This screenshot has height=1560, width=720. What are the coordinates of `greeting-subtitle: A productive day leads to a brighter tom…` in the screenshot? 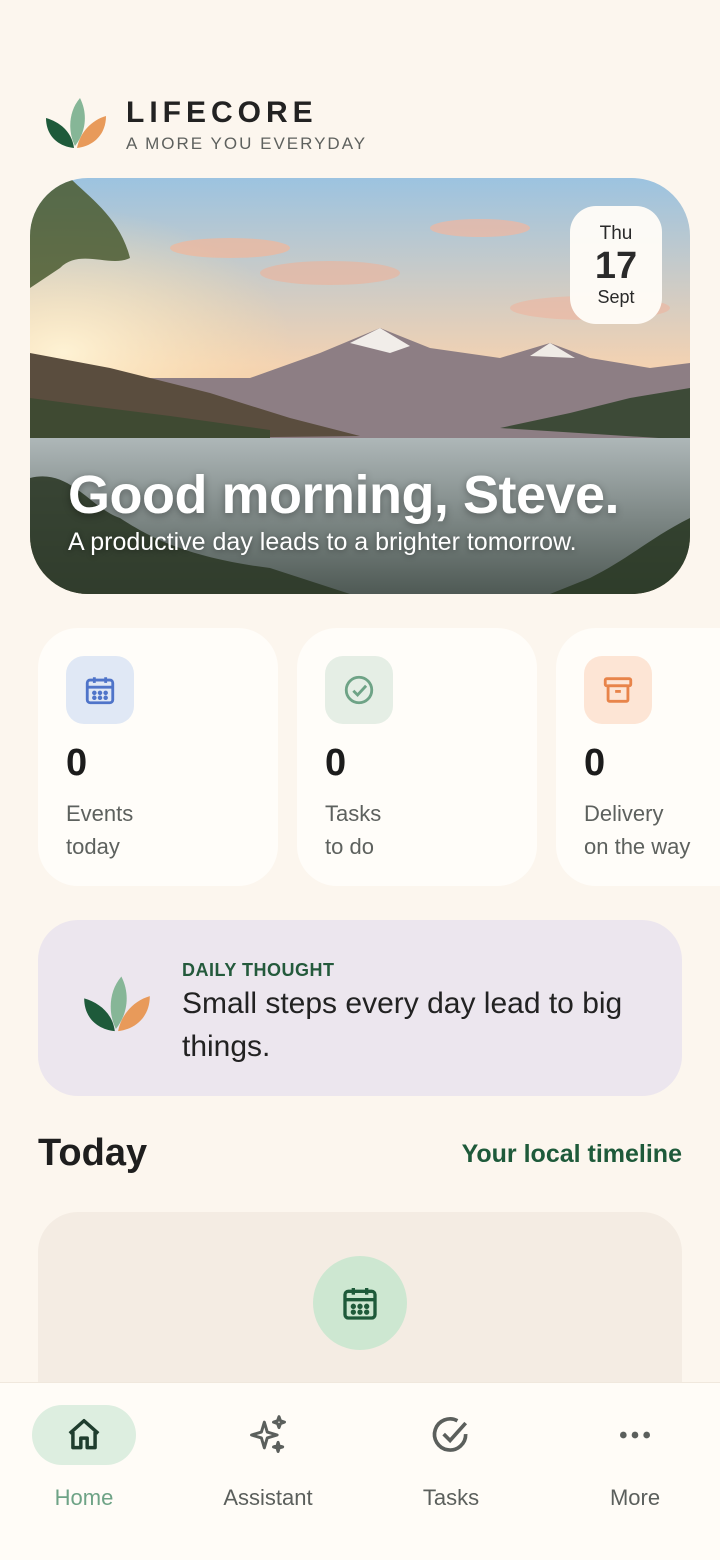 It's located at (322, 542).